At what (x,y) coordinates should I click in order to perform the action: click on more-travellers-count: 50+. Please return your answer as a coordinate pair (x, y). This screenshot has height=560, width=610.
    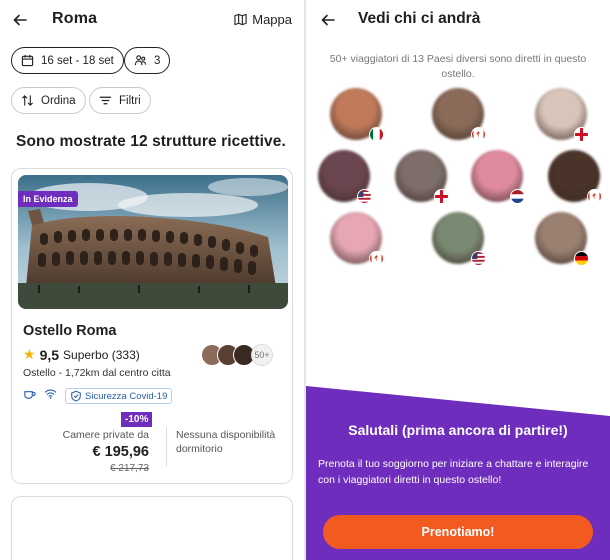
    Looking at the image, I should click on (262, 355).